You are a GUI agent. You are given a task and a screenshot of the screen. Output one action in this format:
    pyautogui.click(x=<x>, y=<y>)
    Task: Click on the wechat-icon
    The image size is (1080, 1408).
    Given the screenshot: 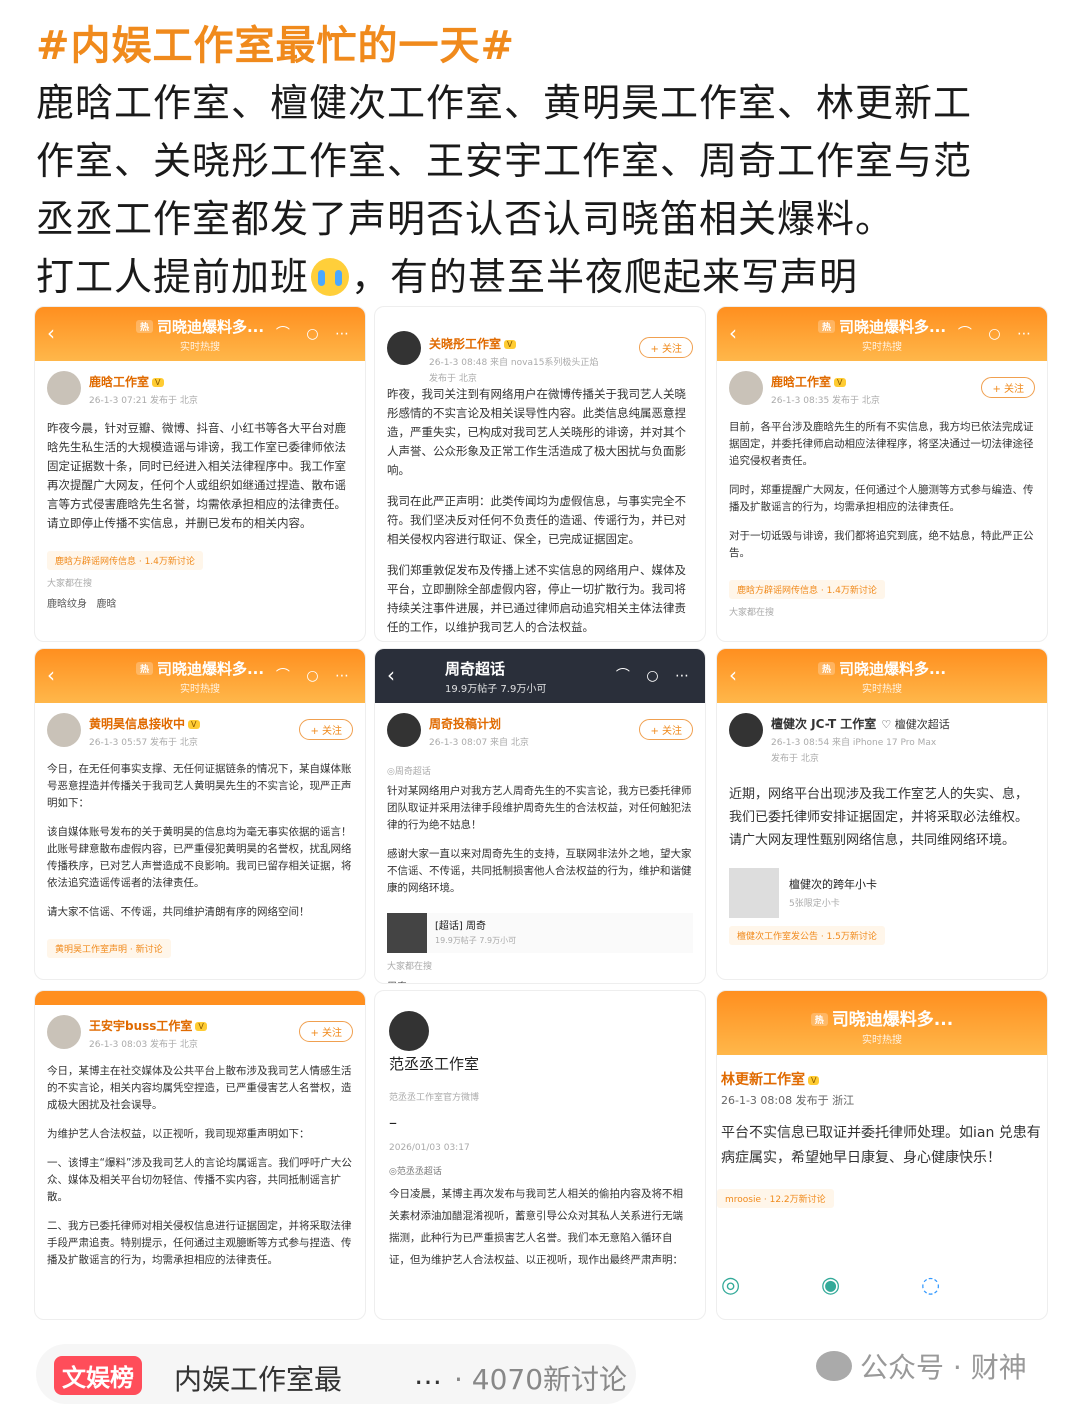 What is the action you would take?
    pyautogui.click(x=834, y=1366)
    